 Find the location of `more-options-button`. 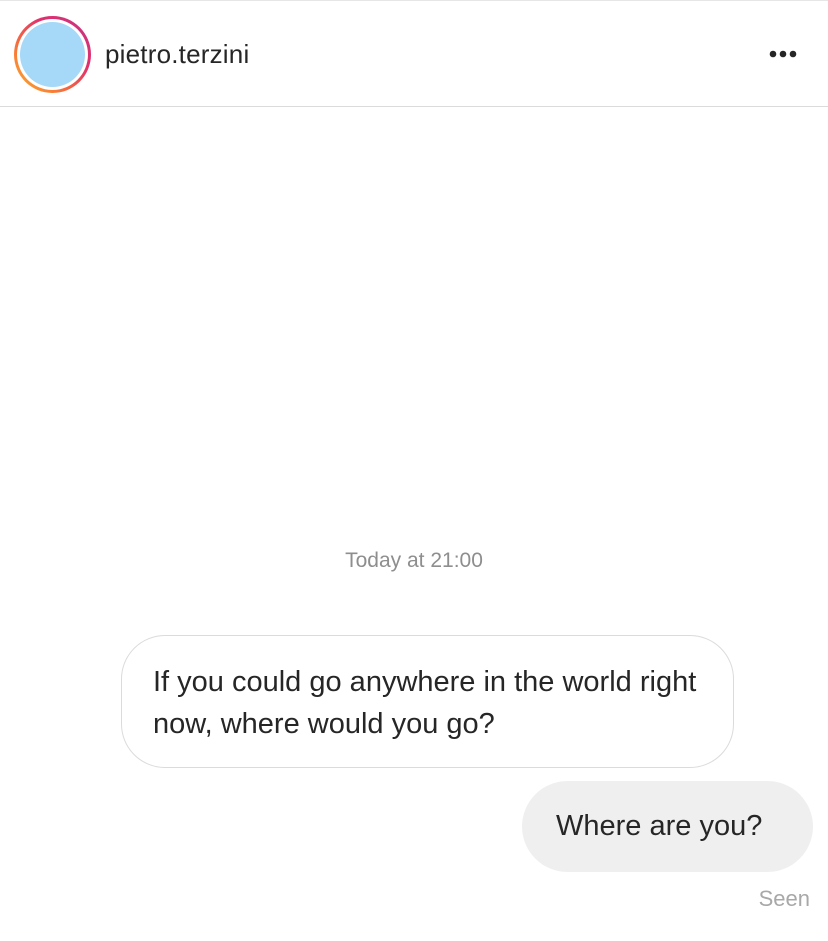

more-options-button is located at coordinates (783, 55).